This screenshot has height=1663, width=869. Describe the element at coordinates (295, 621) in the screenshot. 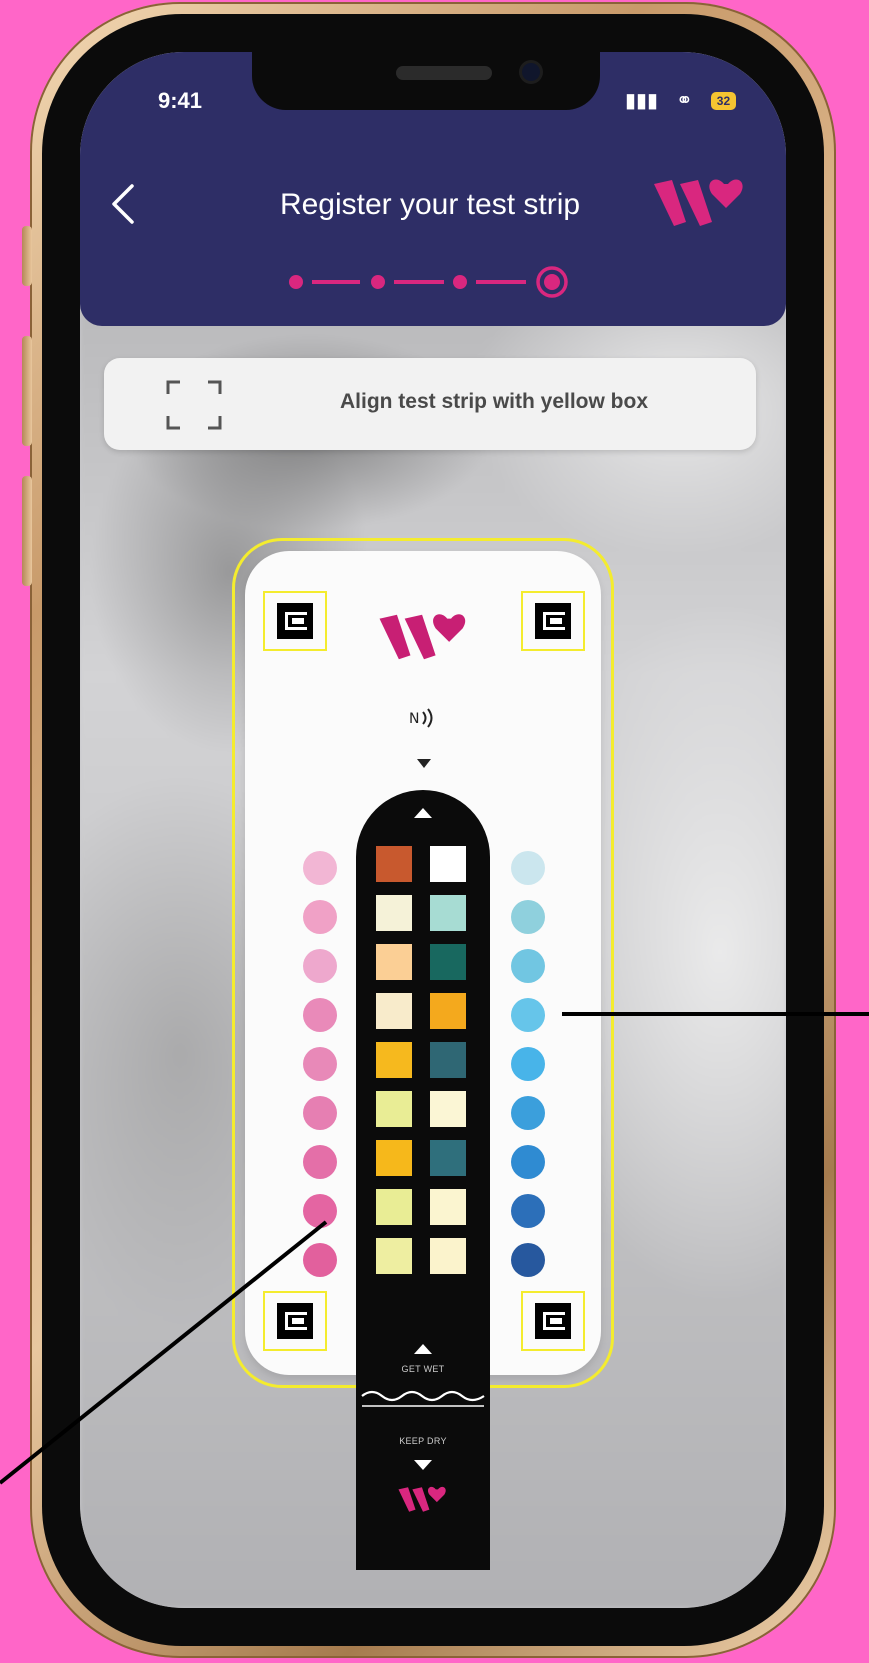

I see `fiducial-marker-top-left` at that location.